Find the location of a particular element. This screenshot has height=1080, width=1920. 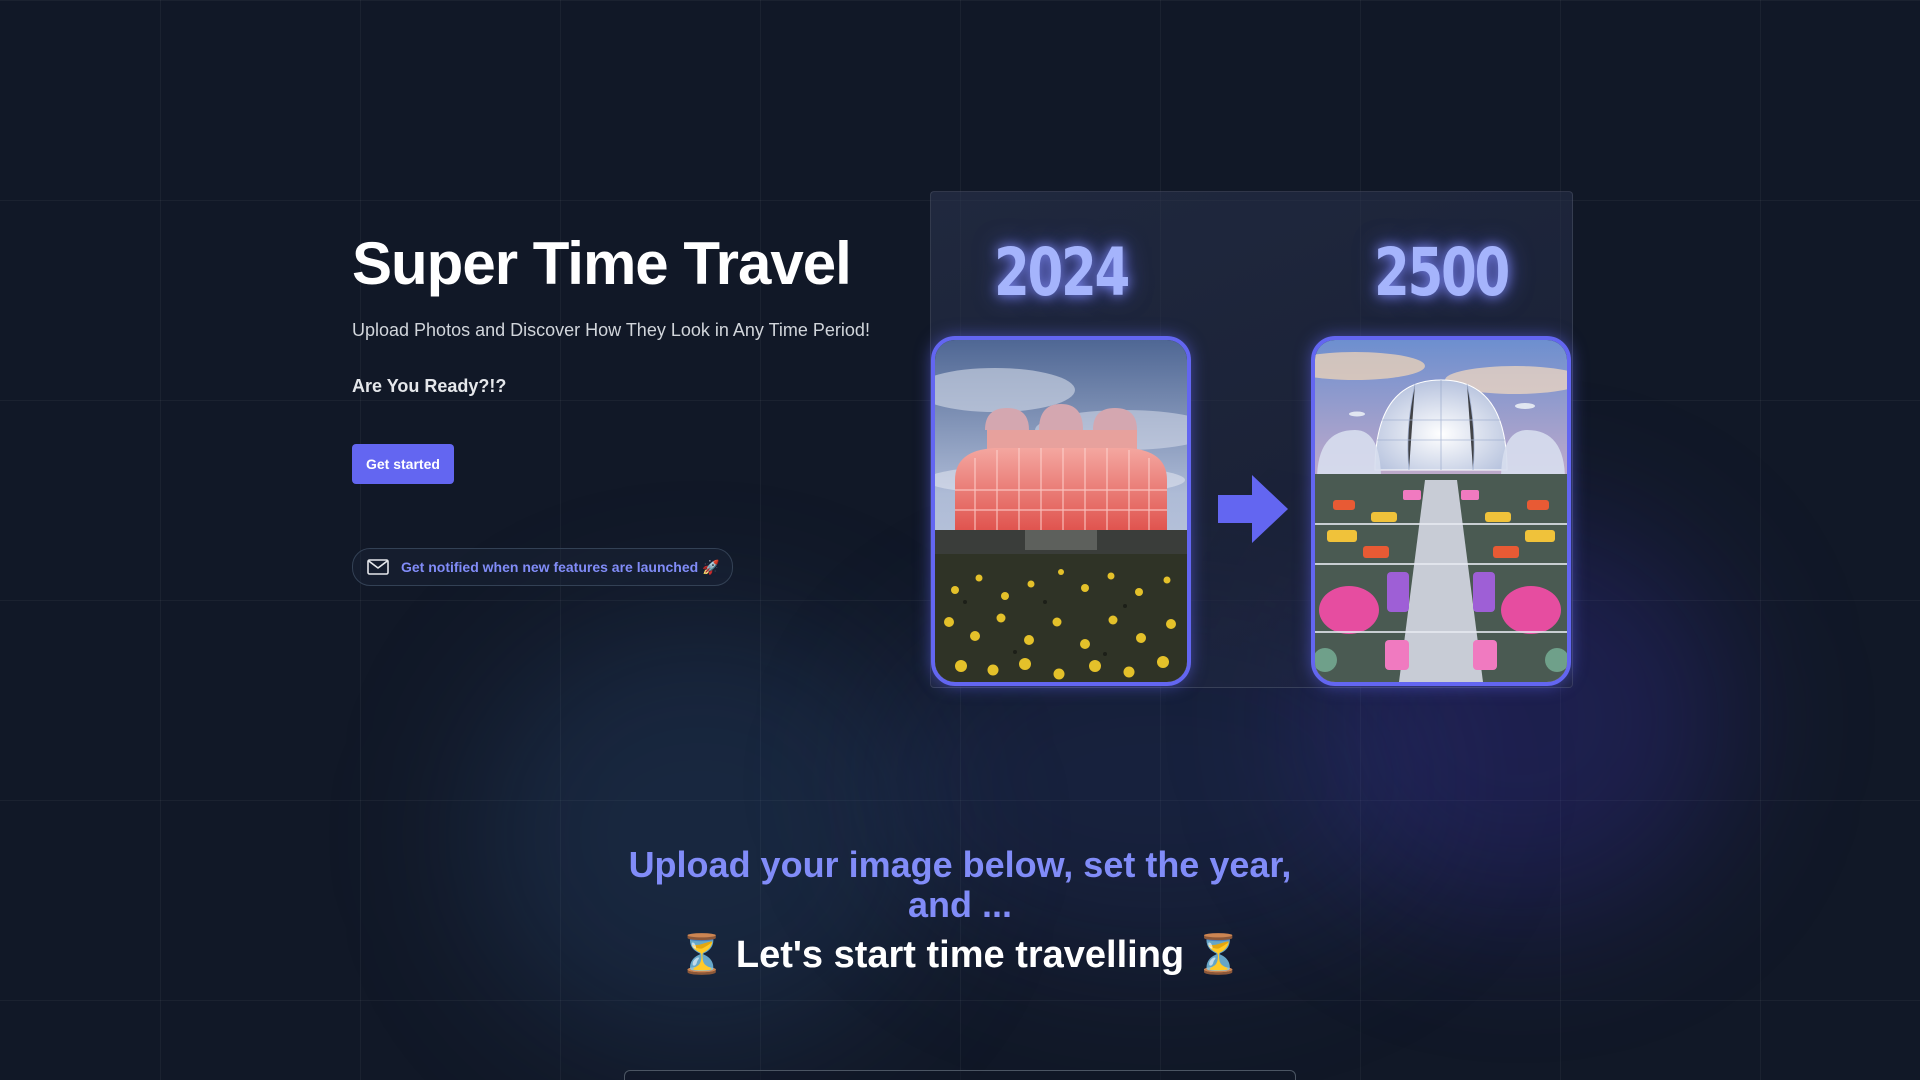

hero-title: Super Time Travel is located at coordinates (602, 263).